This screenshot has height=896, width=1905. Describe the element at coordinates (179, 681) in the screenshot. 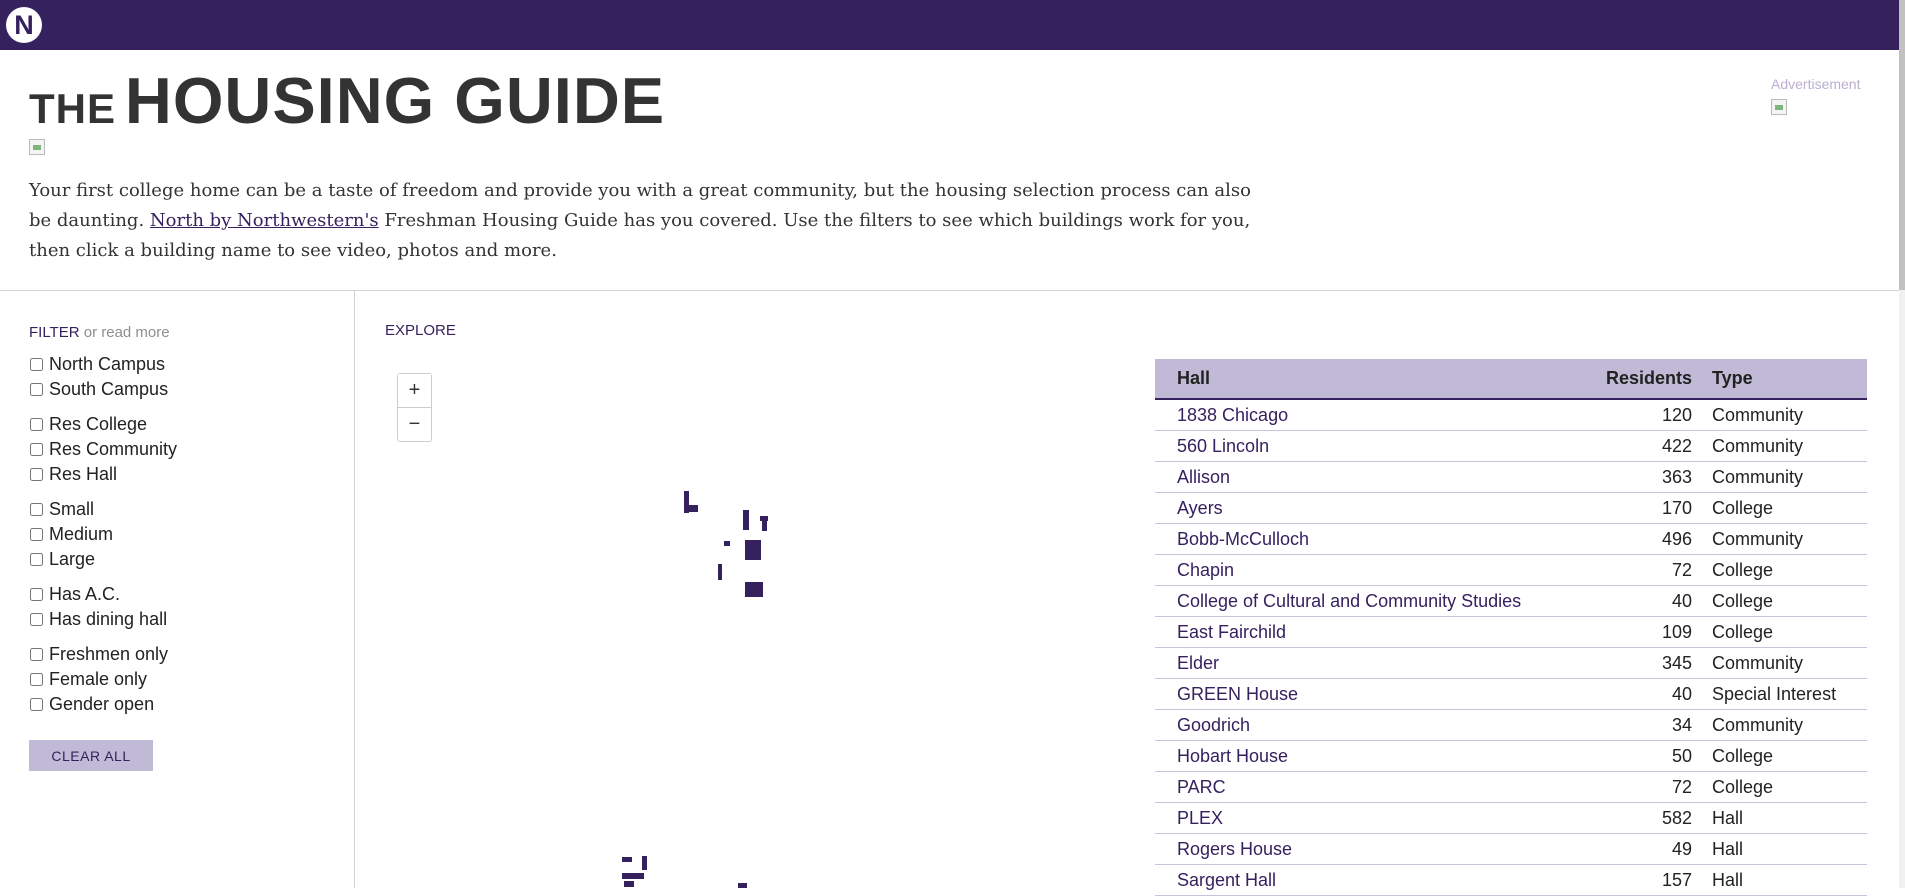

I see `filter-option: Female only` at that location.